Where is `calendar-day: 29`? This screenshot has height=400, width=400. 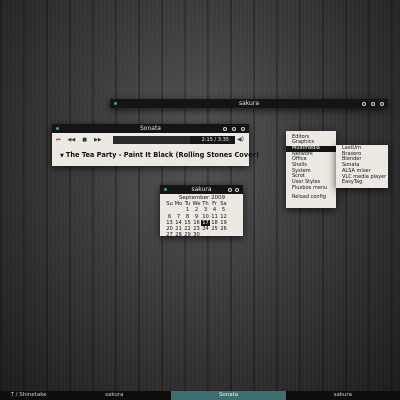 calendar-day: 29 is located at coordinates (187, 235).